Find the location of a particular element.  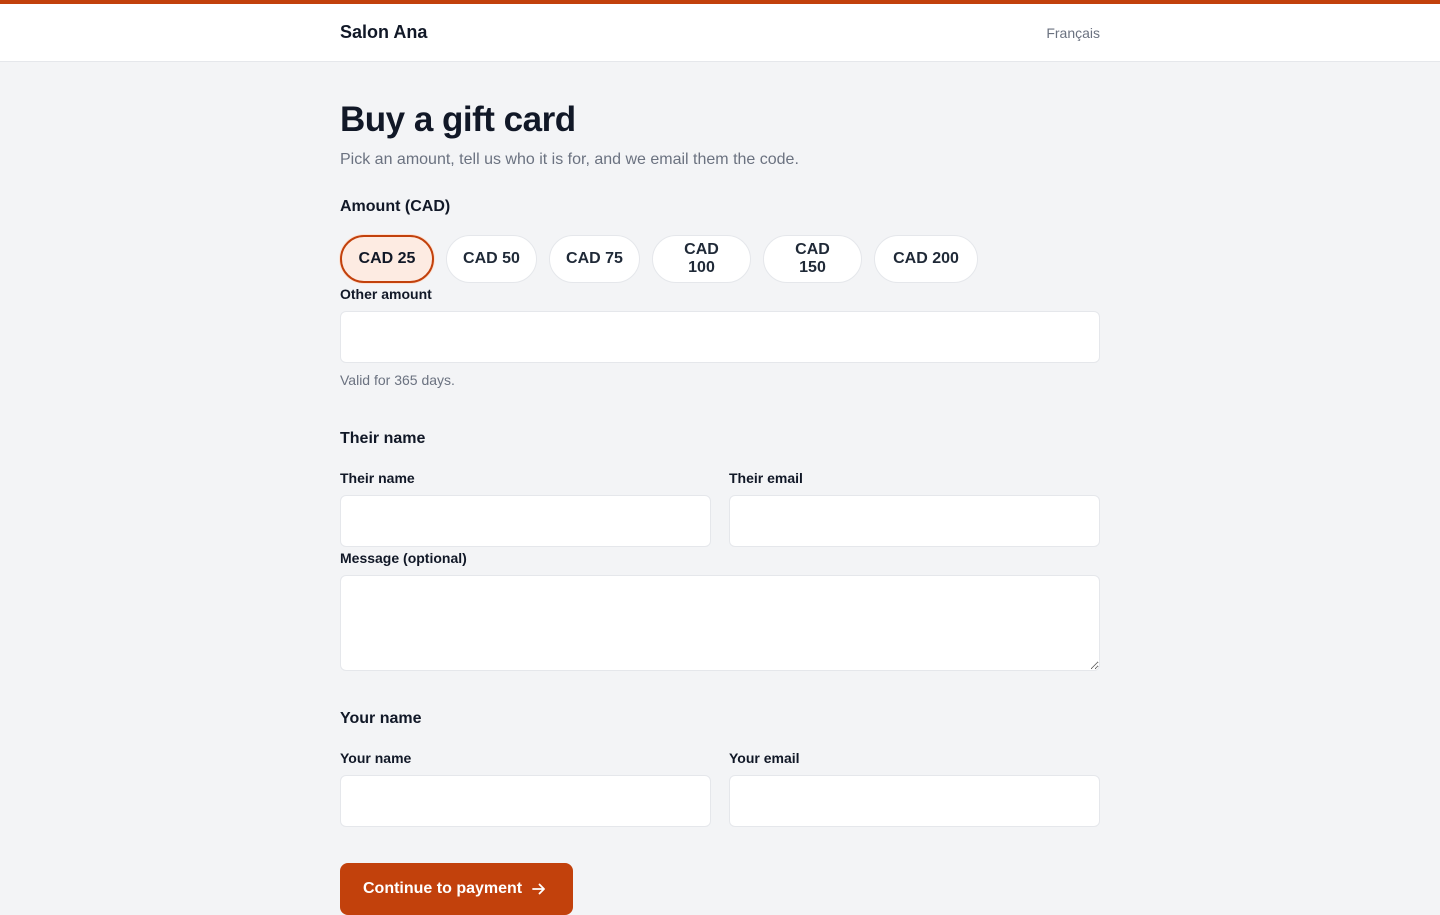

recipient-section-heading: Their name is located at coordinates (383, 438).